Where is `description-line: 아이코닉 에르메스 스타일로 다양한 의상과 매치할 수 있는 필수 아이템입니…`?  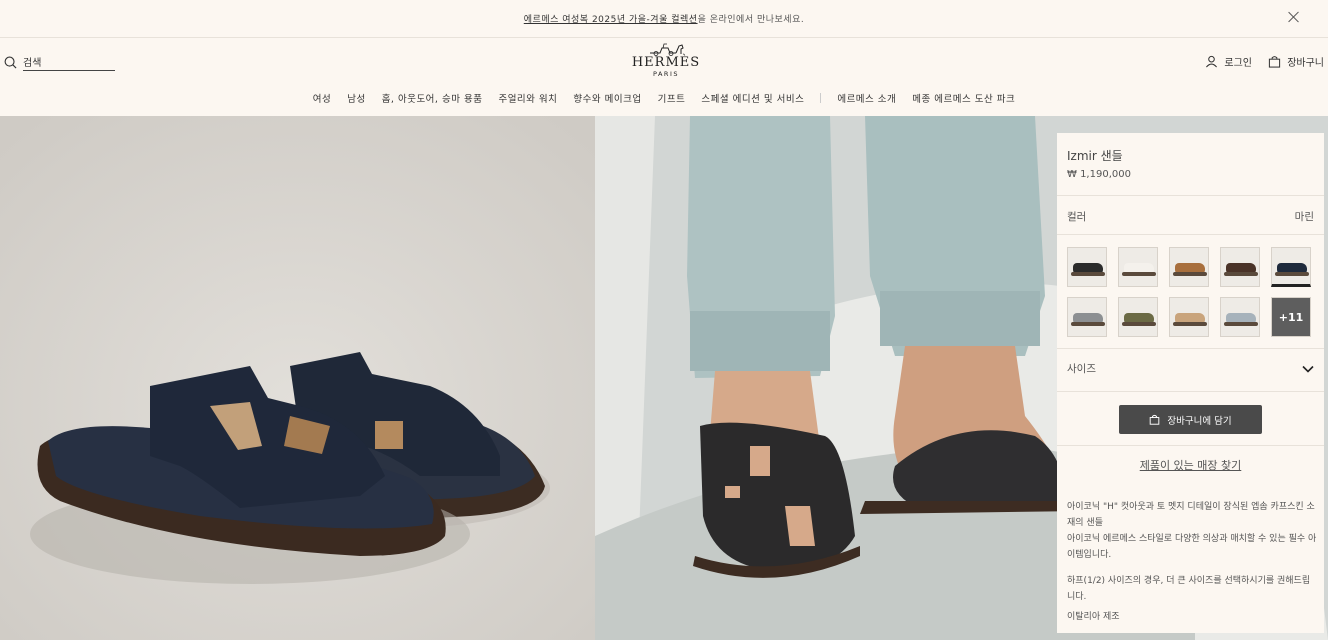 description-line: 아이코닉 에르메스 스타일로 다양한 의상과 매치할 수 있는 필수 아이템입니… is located at coordinates (1192, 547).